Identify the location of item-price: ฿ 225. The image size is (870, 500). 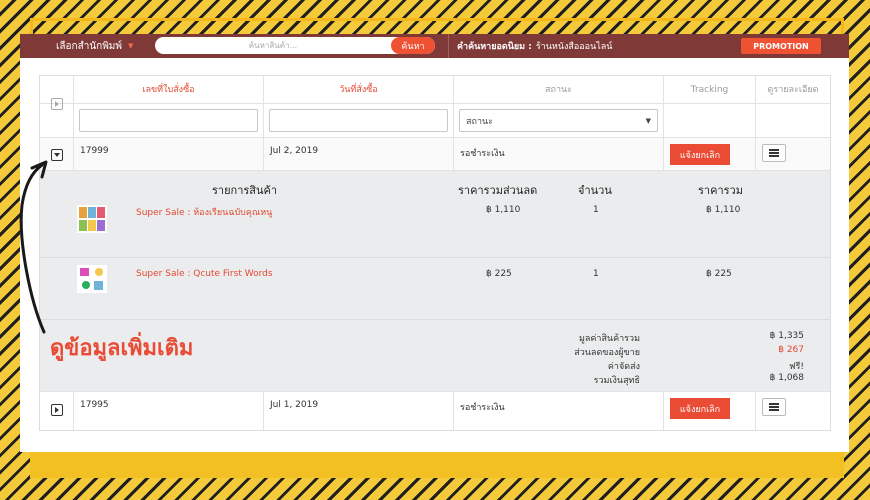
(499, 274).